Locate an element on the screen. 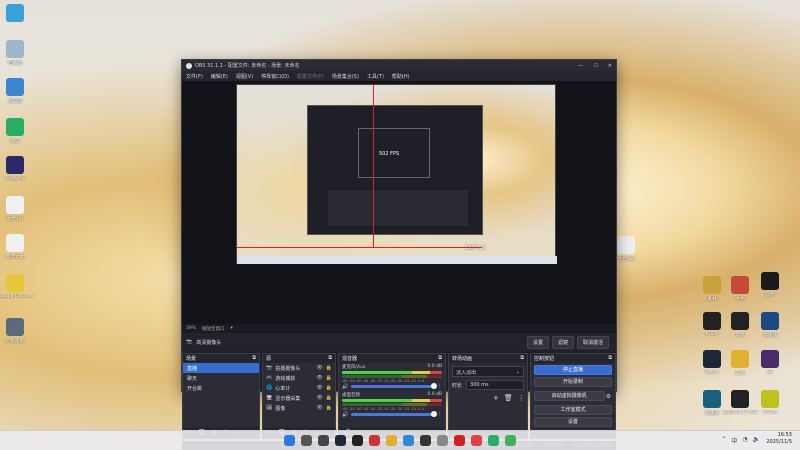 The width and height of the screenshot is (800, 450). menu-item: 场景集合(S) is located at coordinates (345, 76).